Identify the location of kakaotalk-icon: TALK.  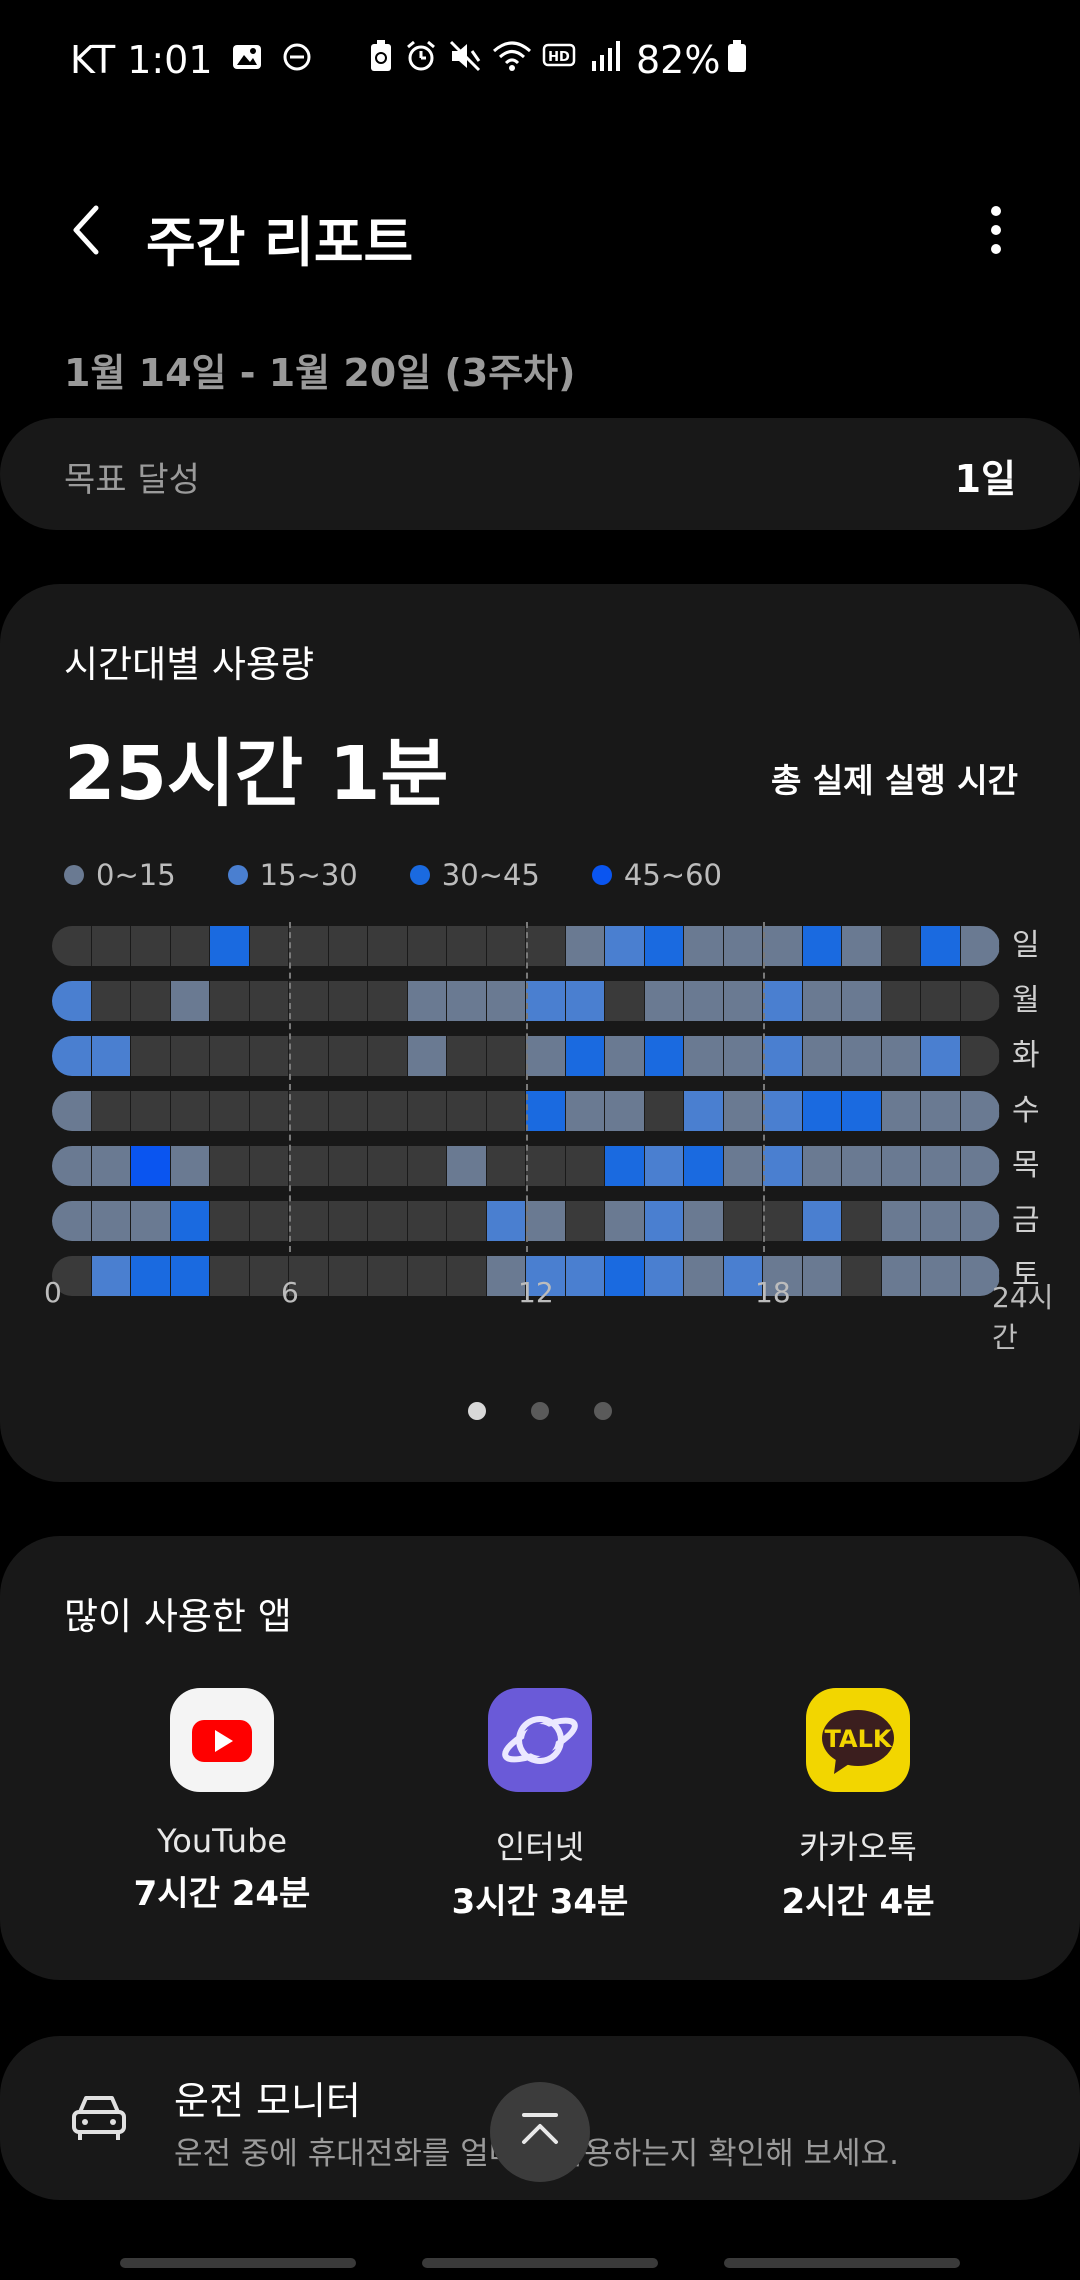
(858, 1740).